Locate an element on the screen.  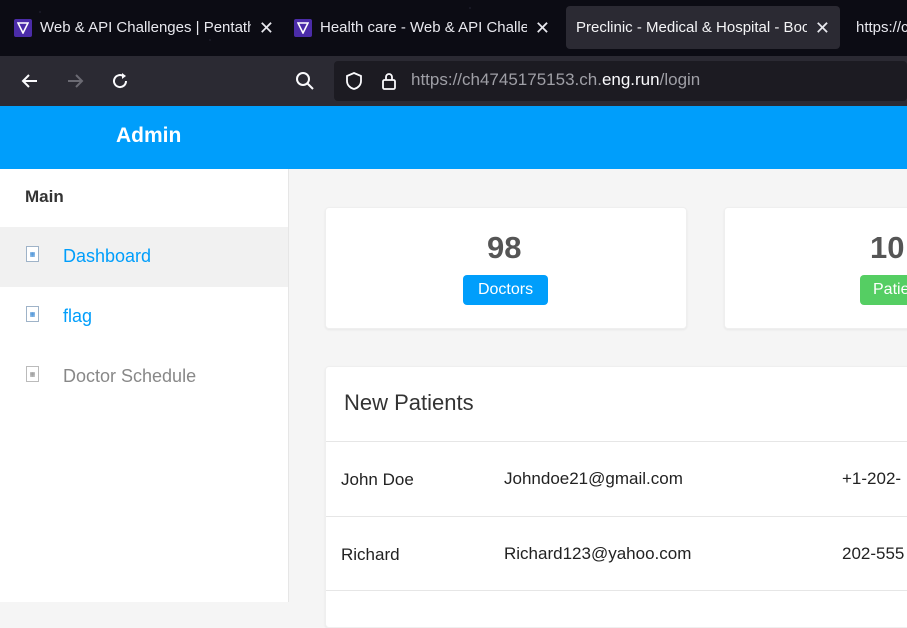
sidebar-item-label: Dashboard is located at coordinates (107, 256).